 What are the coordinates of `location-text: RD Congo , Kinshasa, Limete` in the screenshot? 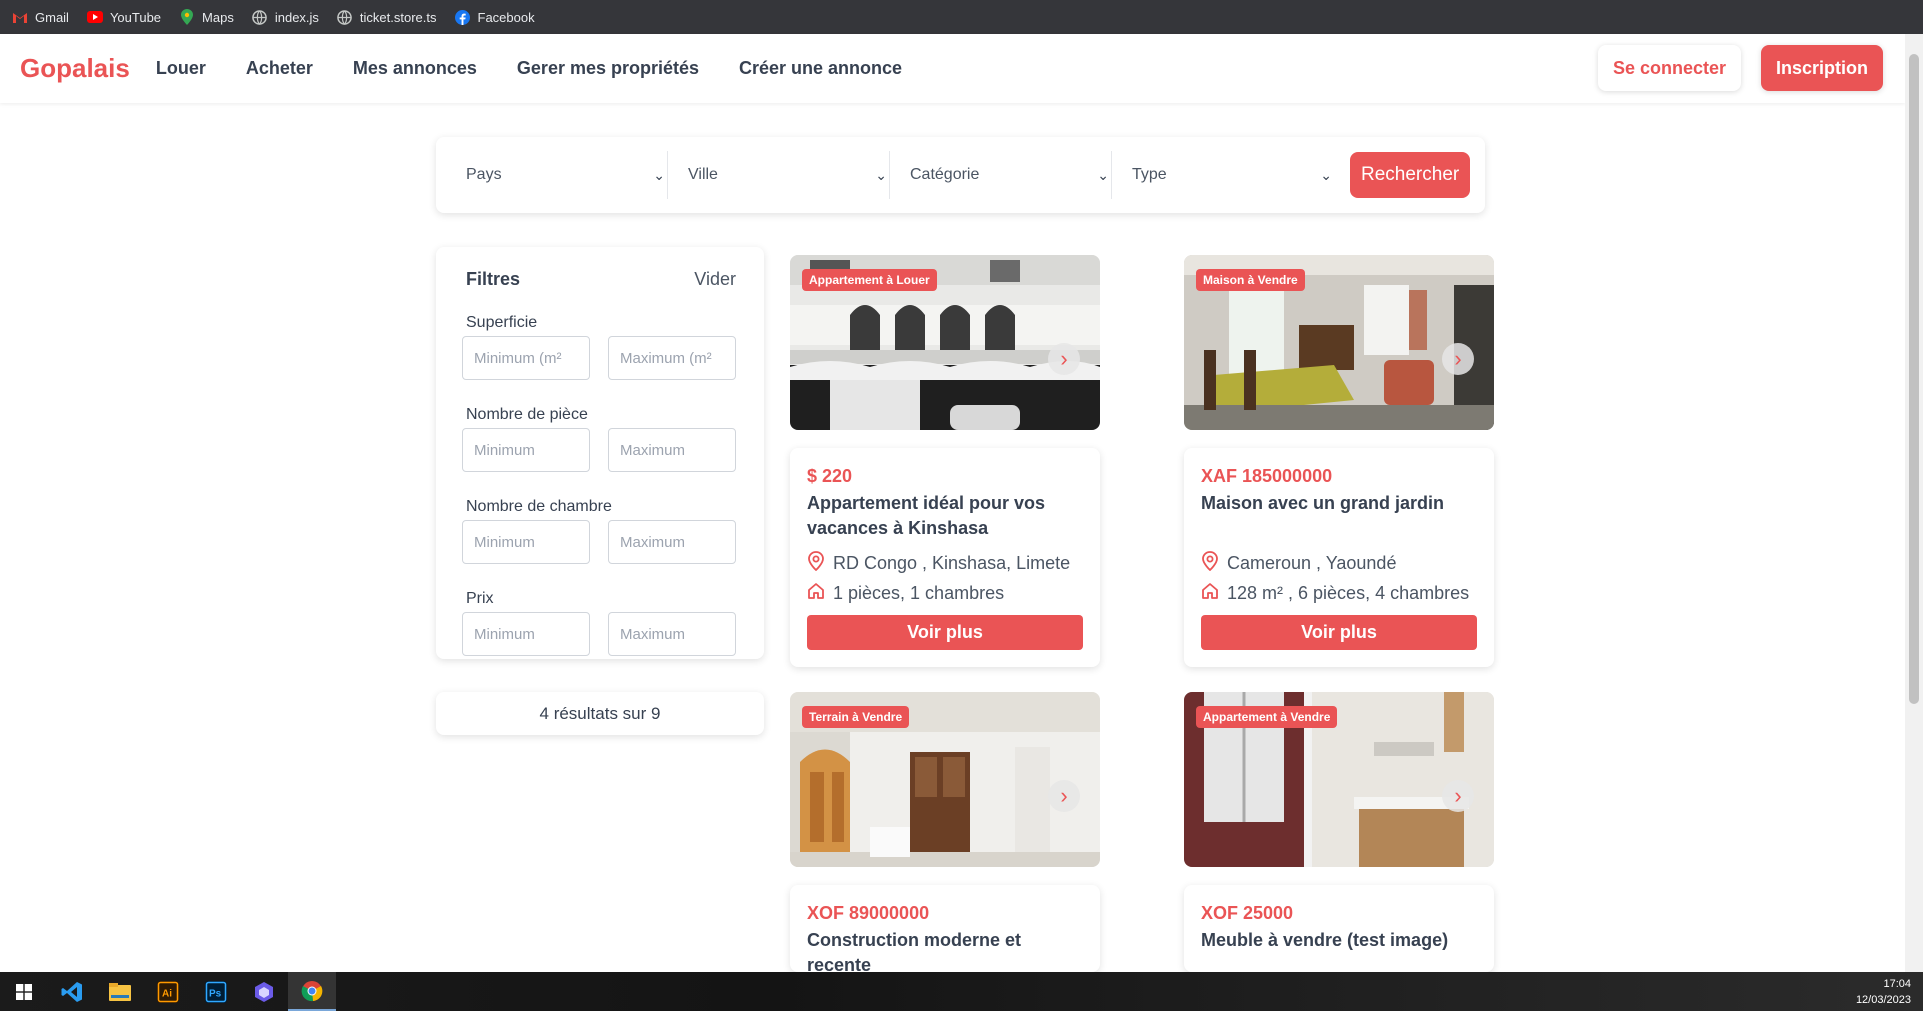 It's located at (952, 563).